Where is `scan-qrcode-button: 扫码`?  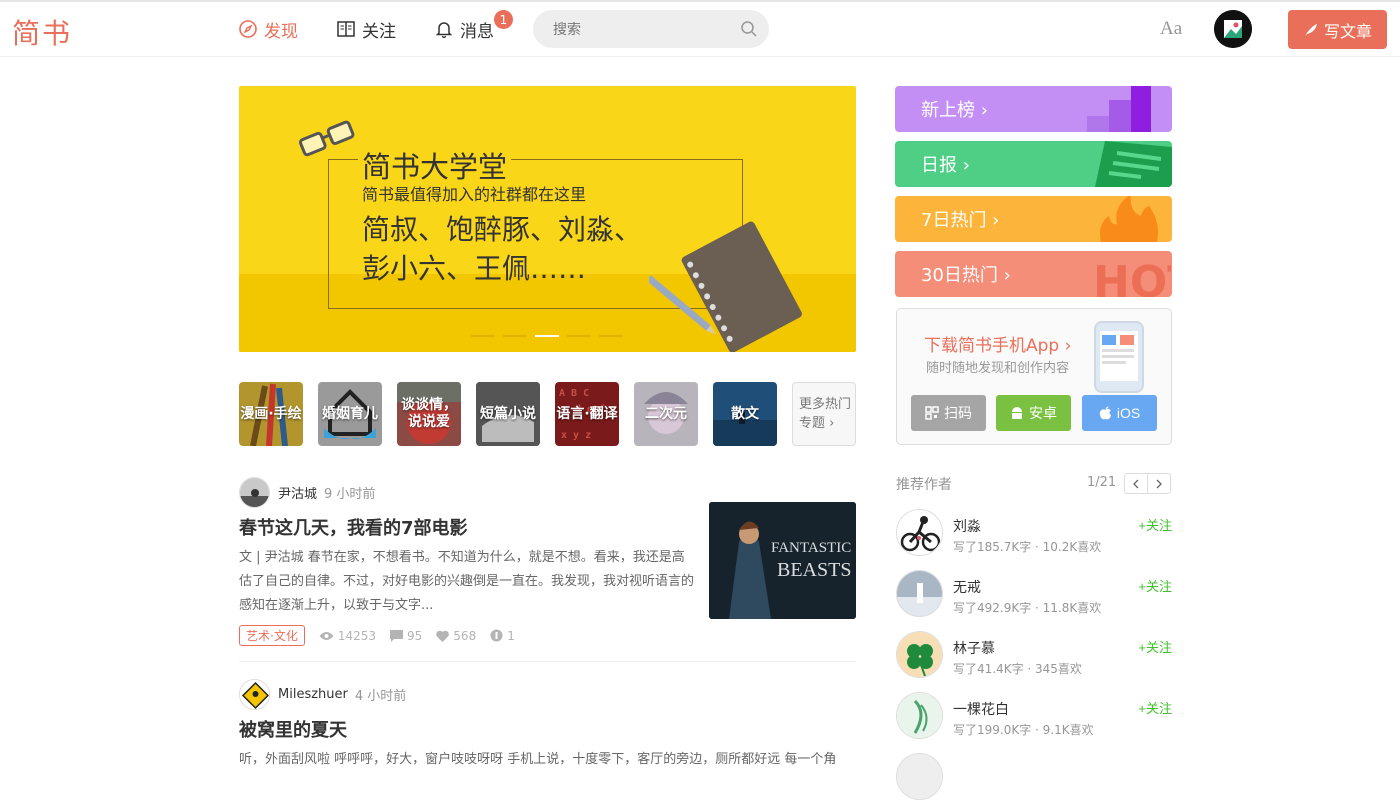
scan-qrcode-button: 扫码 is located at coordinates (948, 413).